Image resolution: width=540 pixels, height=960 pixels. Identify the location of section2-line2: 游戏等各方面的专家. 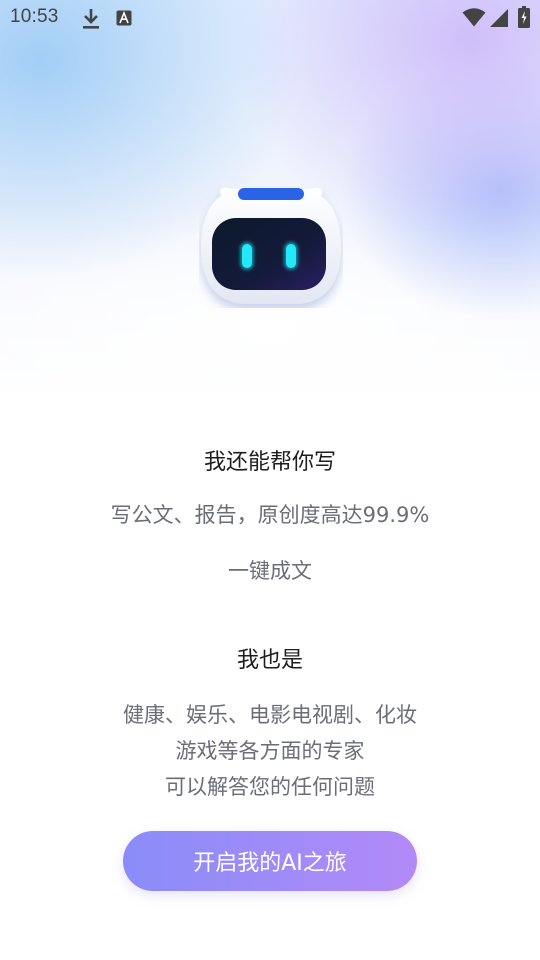
(270, 751).